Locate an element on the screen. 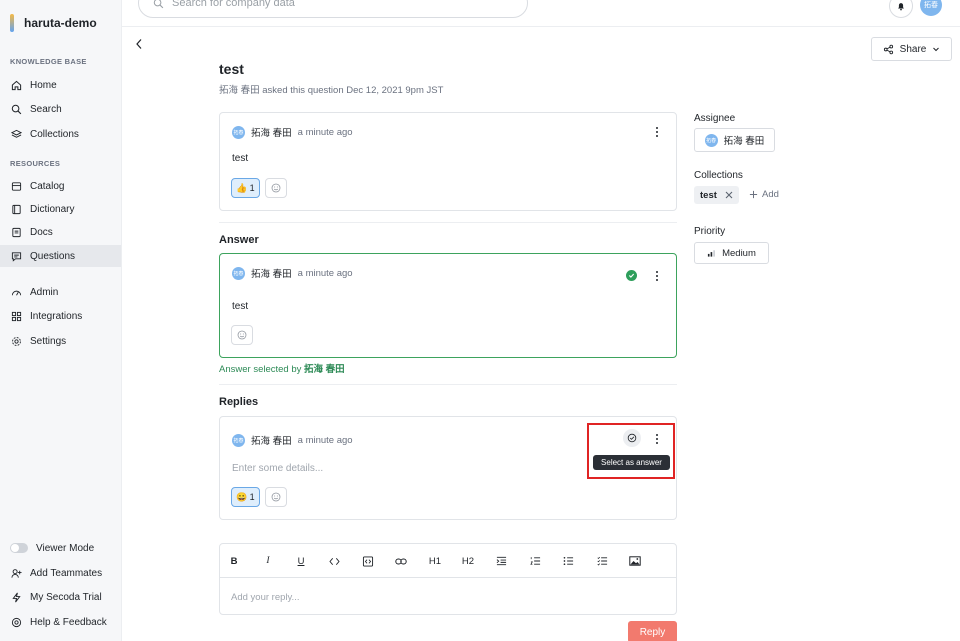 The height and width of the screenshot is (641, 960). bullet-list-button is located at coordinates (568, 561).